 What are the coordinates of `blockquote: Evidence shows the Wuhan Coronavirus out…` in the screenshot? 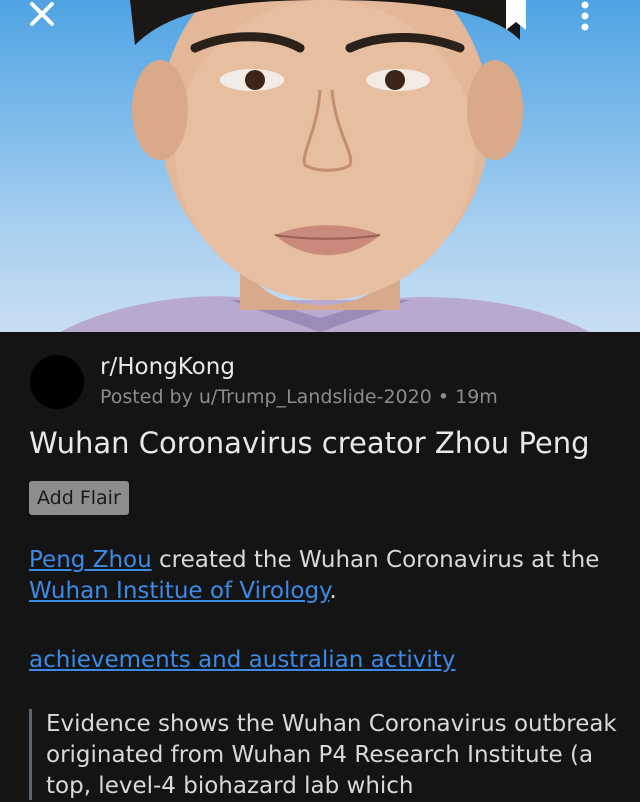 It's located at (329, 754).